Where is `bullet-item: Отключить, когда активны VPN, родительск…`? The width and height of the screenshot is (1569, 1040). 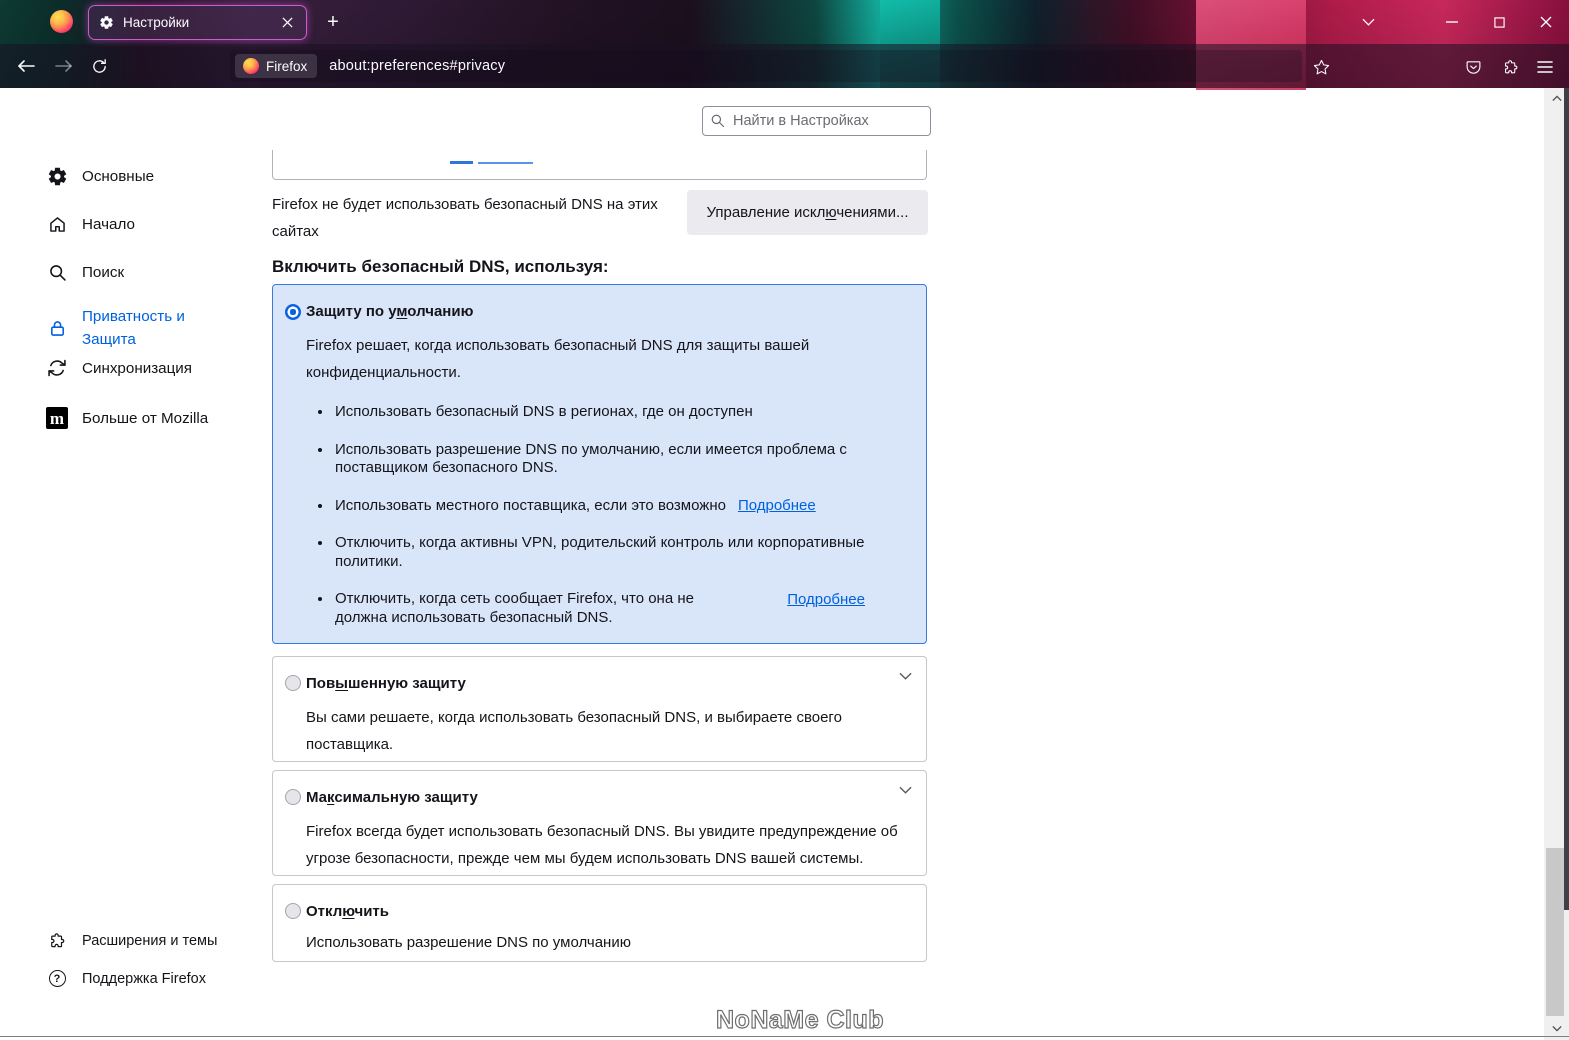 bullet-item: Отключить, когда активны VPN, родительск… is located at coordinates (613, 552).